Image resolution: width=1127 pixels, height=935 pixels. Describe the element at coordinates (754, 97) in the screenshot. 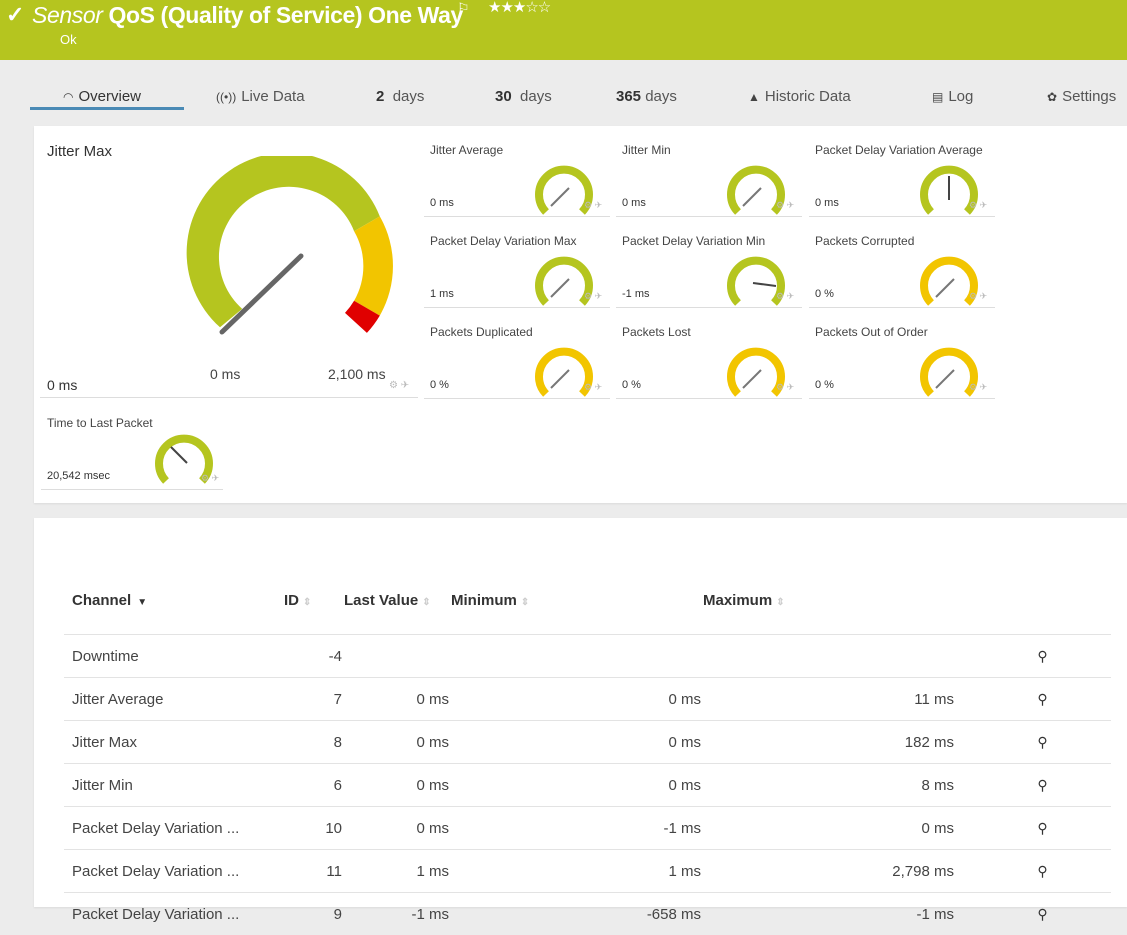

I see `area-chart-icon: ▲` at that location.